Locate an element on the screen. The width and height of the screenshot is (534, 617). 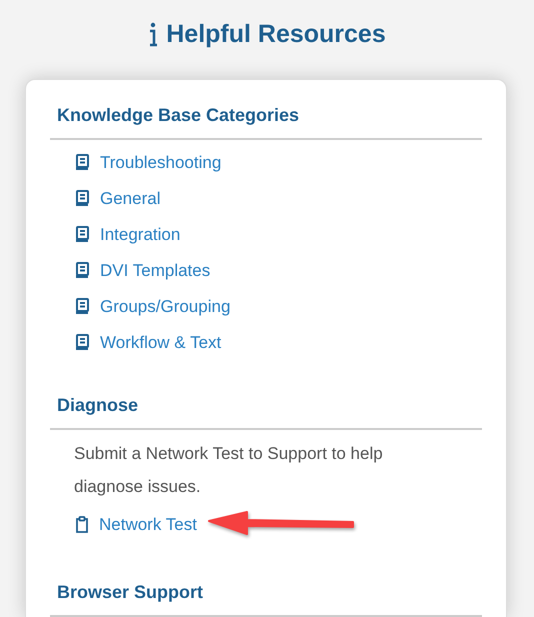
section-description: Submit a Network Test to Support to help diagnose issues. is located at coordinates (229, 470).